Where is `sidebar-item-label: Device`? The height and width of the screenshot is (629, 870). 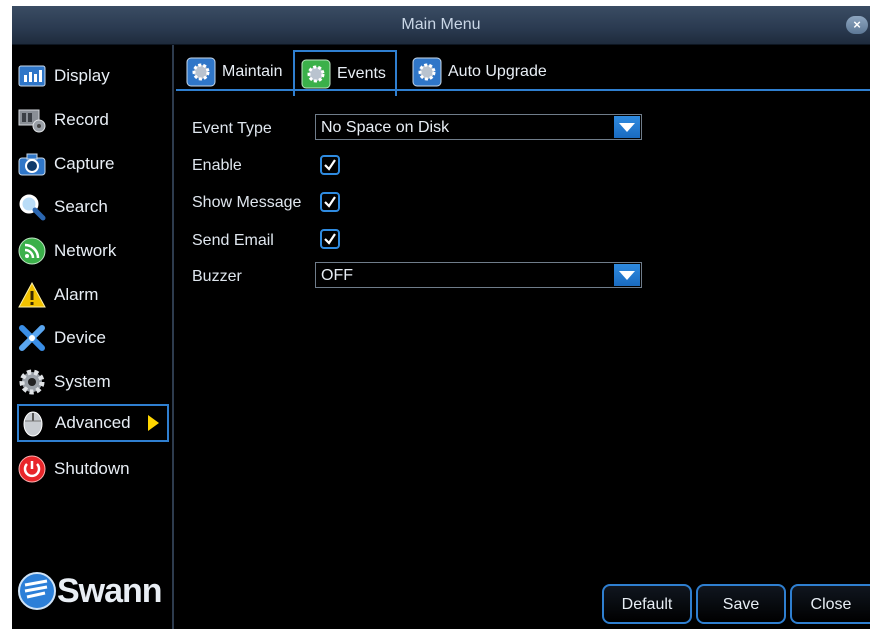 sidebar-item-label: Device is located at coordinates (80, 337).